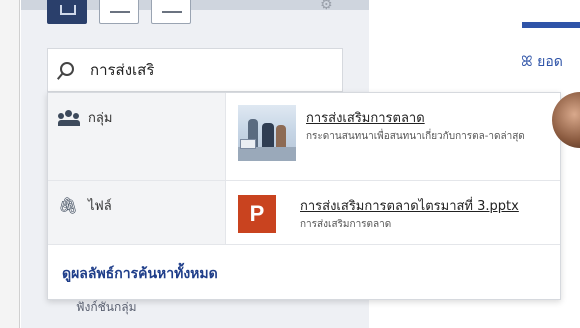 This screenshot has height=328, width=580. I want to click on list-view-button, so click(119, 12).